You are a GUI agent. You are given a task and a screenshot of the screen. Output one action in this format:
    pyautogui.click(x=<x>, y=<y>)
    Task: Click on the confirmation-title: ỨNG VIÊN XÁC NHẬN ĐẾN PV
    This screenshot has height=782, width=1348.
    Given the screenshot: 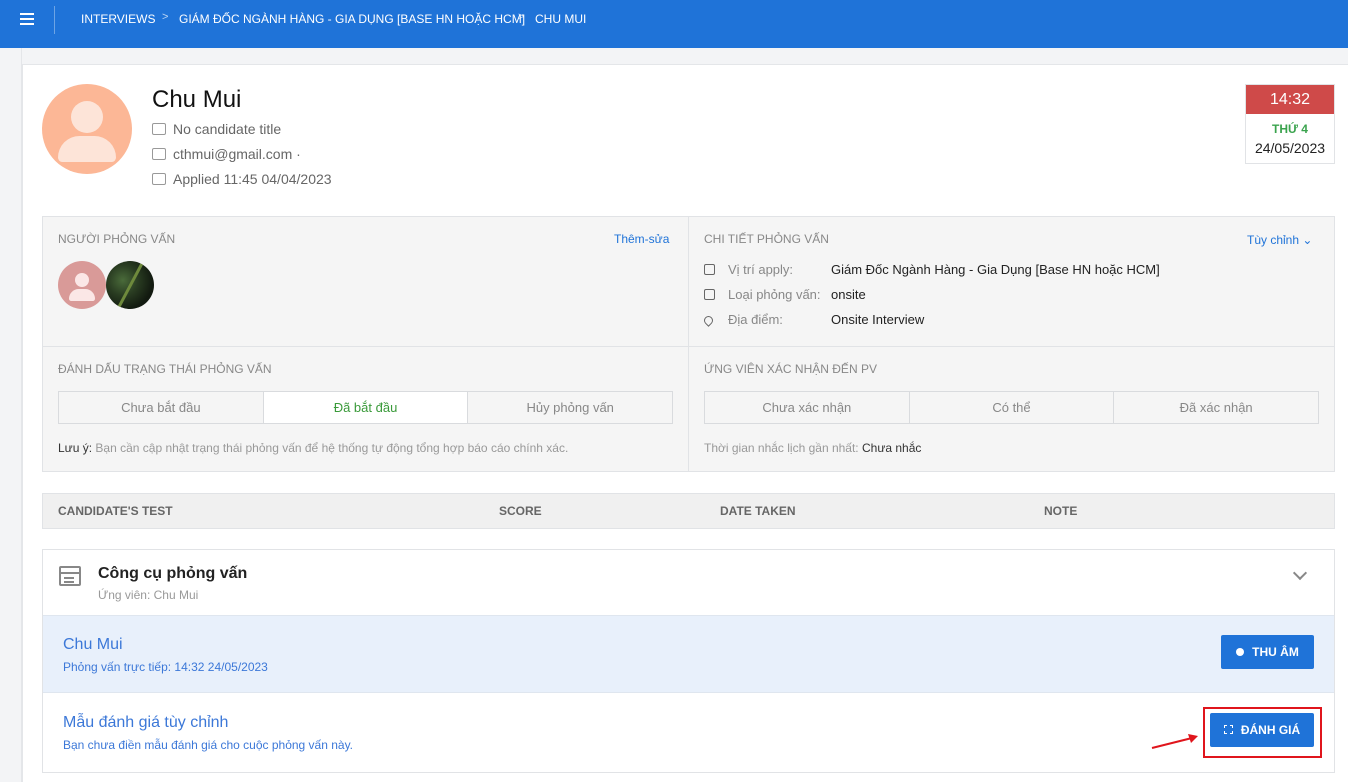 What is the action you would take?
    pyautogui.click(x=790, y=369)
    